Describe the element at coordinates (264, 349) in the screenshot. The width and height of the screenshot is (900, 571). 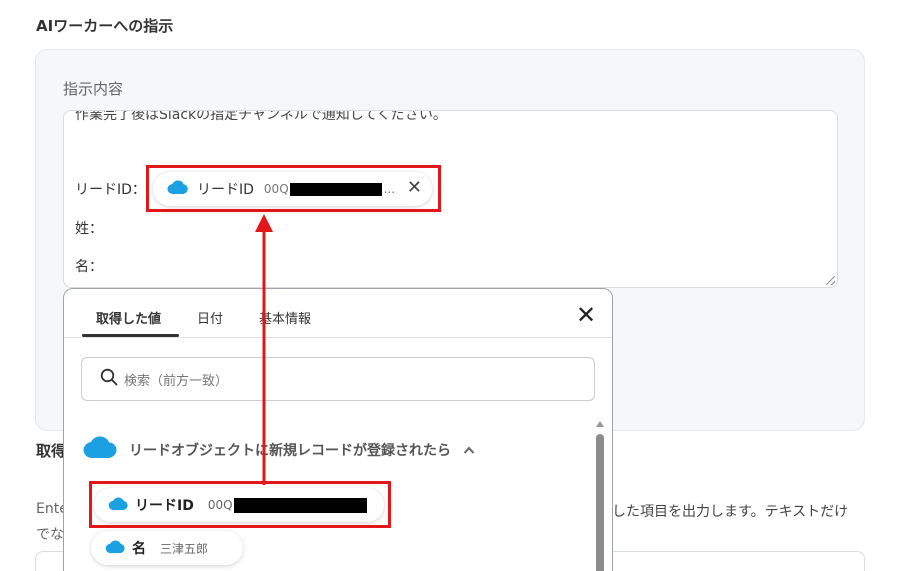
I see `annotation-arrow` at that location.